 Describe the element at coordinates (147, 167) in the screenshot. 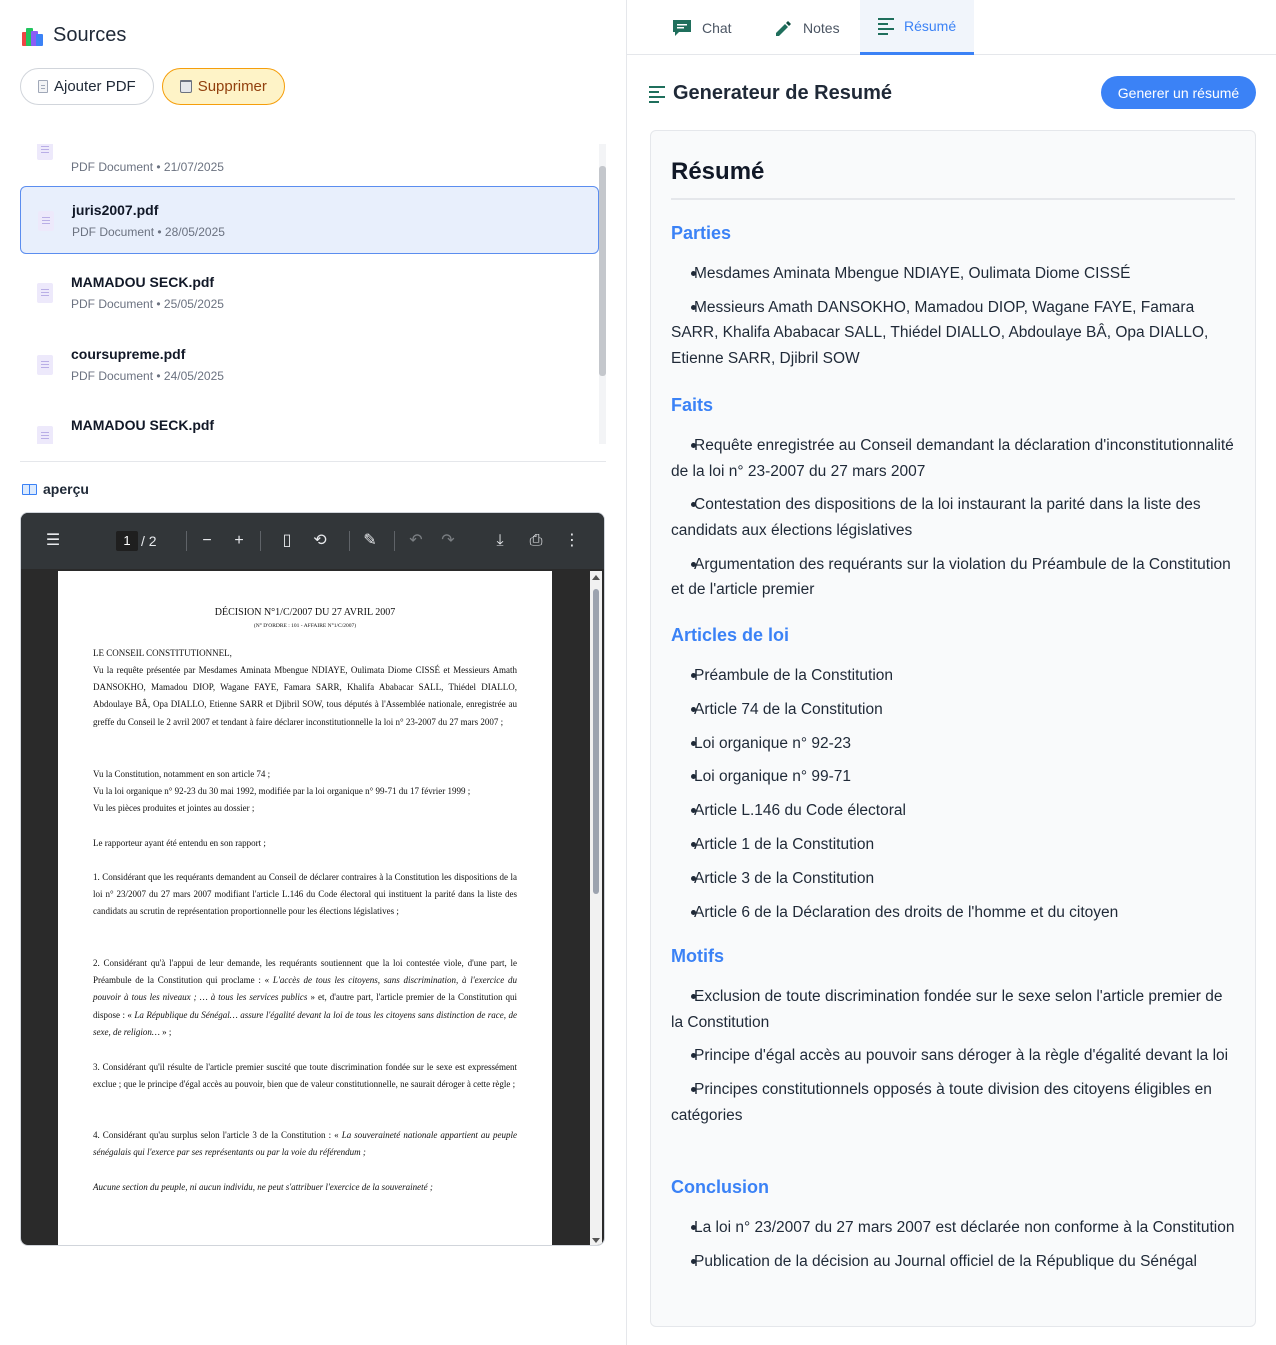

I see `file-meta: PDF Document • 21/07/2025` at that location.